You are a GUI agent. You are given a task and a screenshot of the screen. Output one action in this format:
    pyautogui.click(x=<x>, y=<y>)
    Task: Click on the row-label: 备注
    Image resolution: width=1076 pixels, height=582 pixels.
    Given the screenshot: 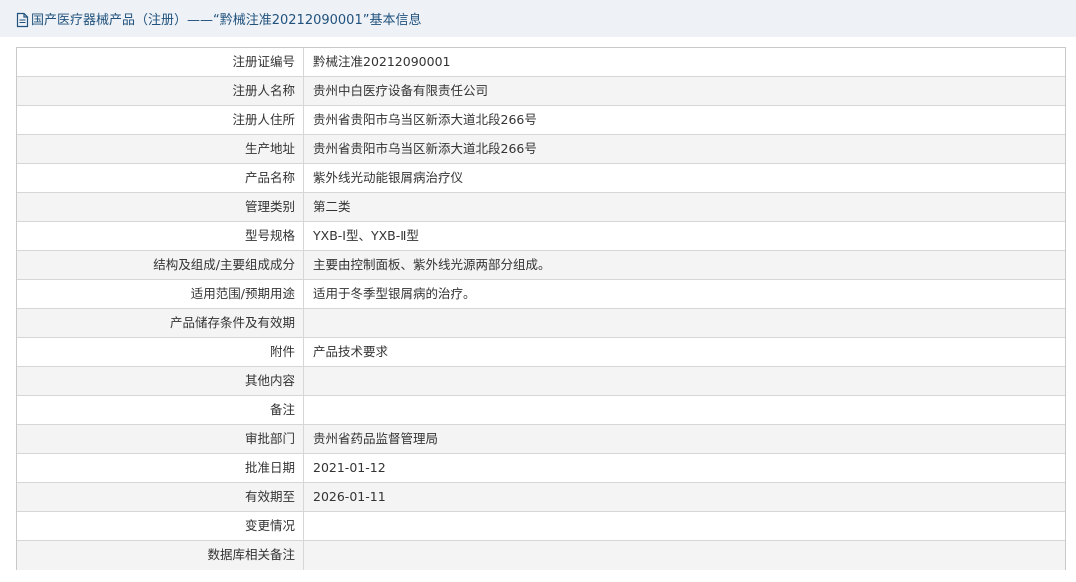 What is the action you would take?
    pyautogui.click(x=160, y=410)
    